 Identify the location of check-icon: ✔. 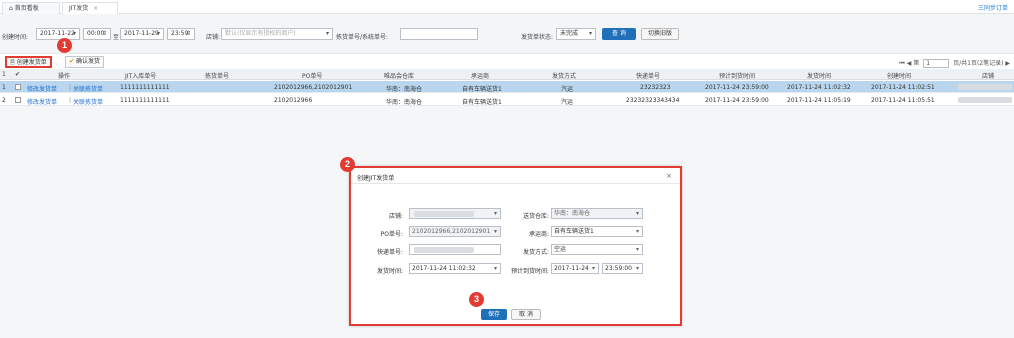
(72, 61).